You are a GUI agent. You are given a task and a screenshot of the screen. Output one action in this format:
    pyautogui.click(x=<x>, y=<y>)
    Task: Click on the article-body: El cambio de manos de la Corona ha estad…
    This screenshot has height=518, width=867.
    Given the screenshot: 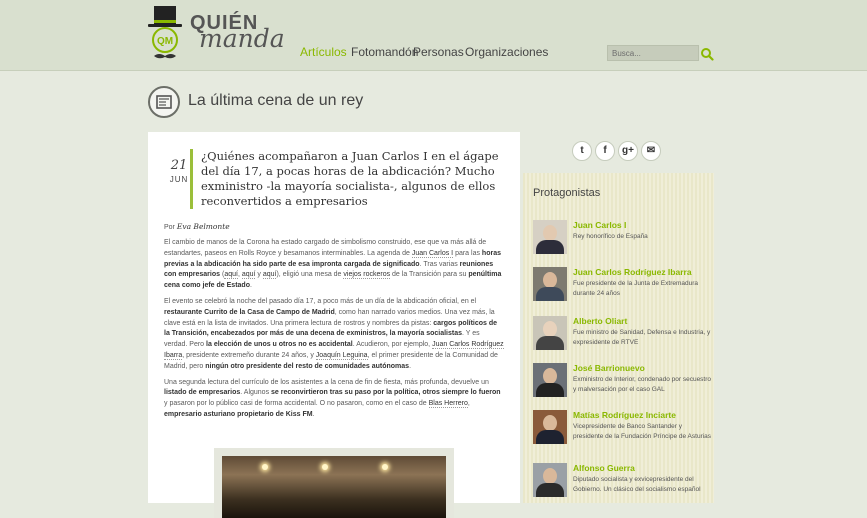 What is the action you would take?
    pyautogui.click(x=334, y=332)
    